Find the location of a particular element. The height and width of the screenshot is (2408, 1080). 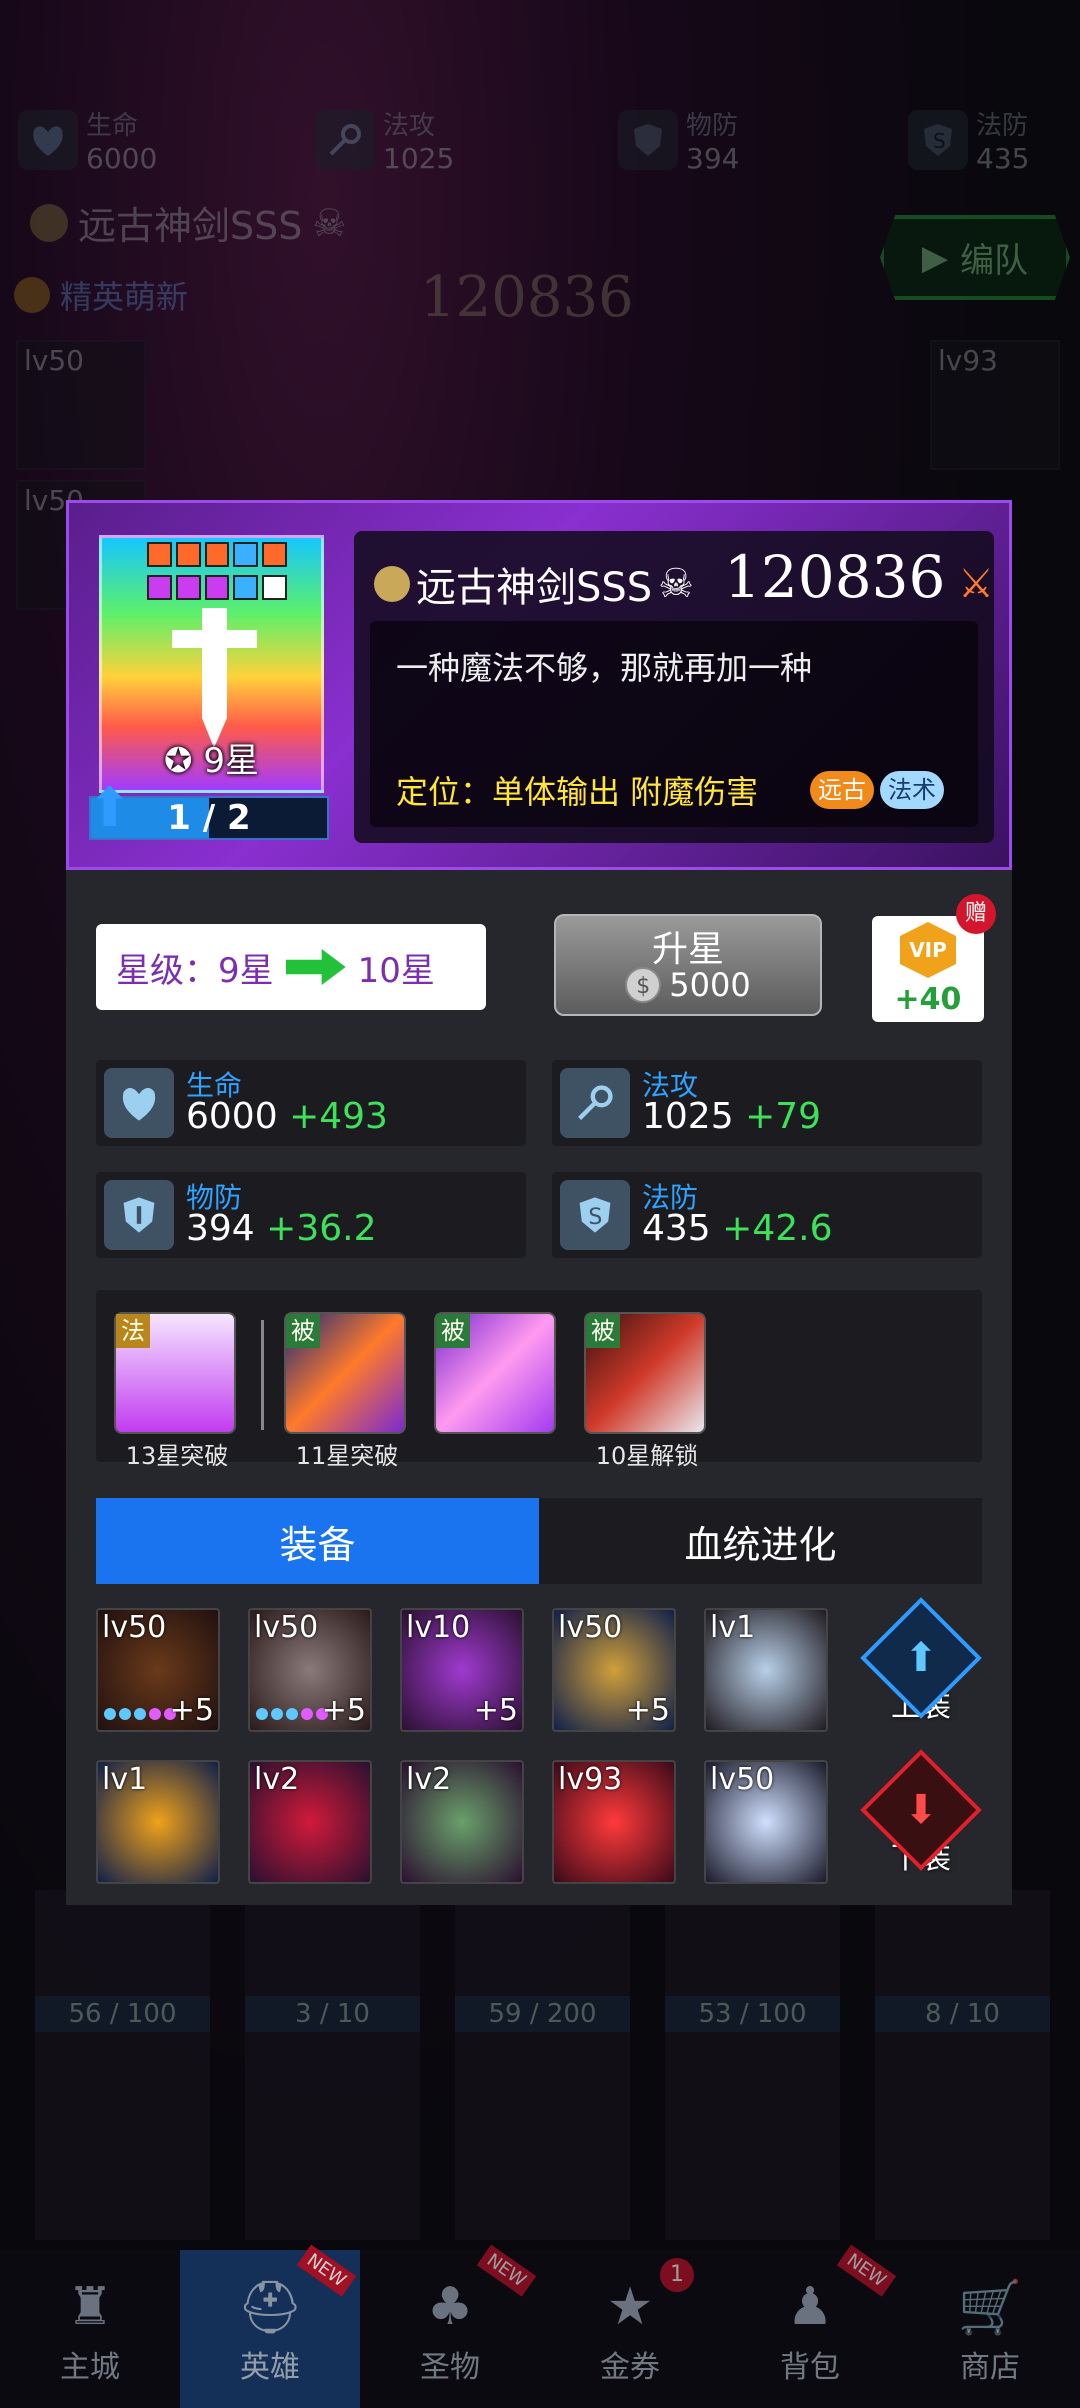

svg-text: S is located at coordinates (595, 1217).